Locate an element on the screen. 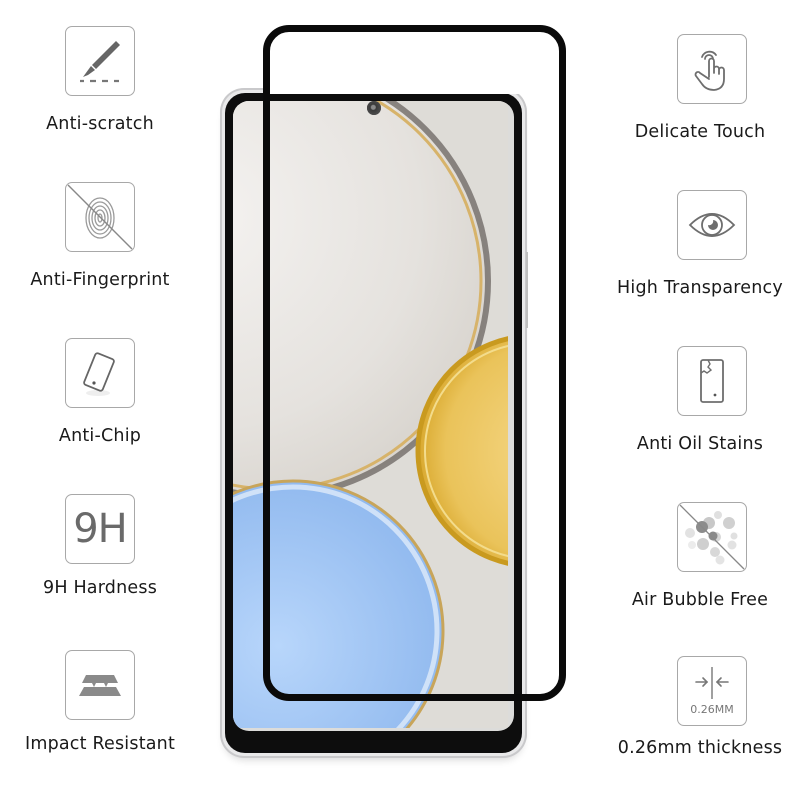 Image resolution: width=800 pixels, height=800 pixels. feature-impact-resistant: Impact Resistant is located at coordinates (100, 702).